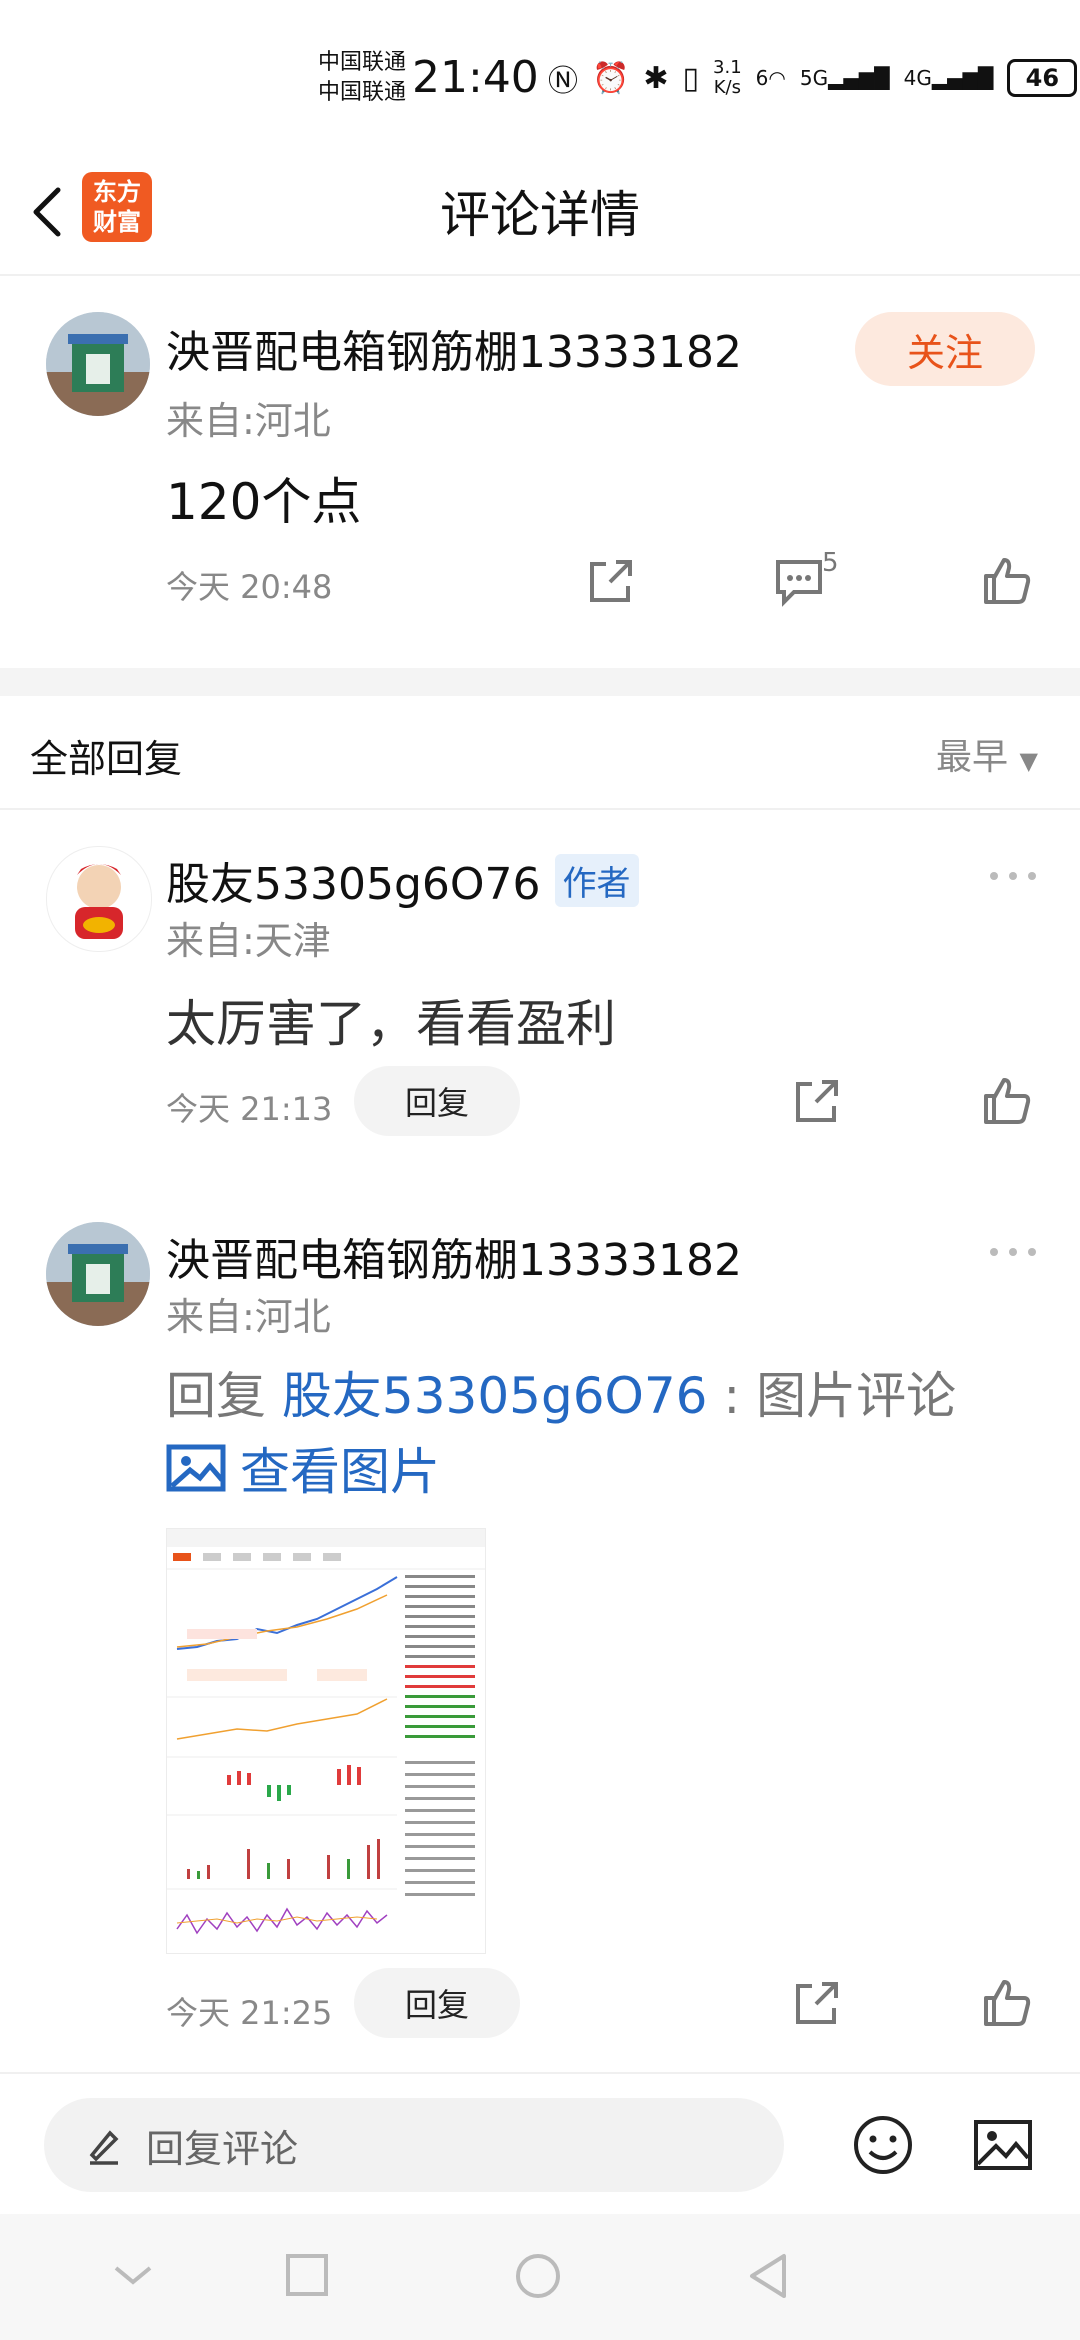 The height and width of the screenshot is (2340, 1080). I want to click on nav-home-icon, so click(538, 2276).